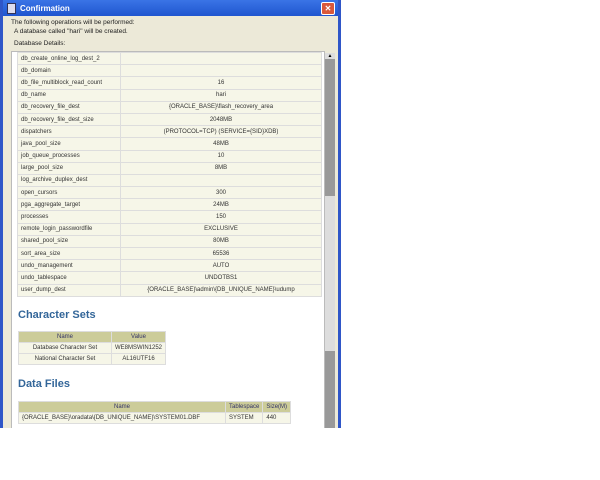 Image resolution: width=600 pixels, height=480 pixels. Describe the element at coordinates (330, 273) in the screenshot. I see `scrollbar-thumb` at that location.